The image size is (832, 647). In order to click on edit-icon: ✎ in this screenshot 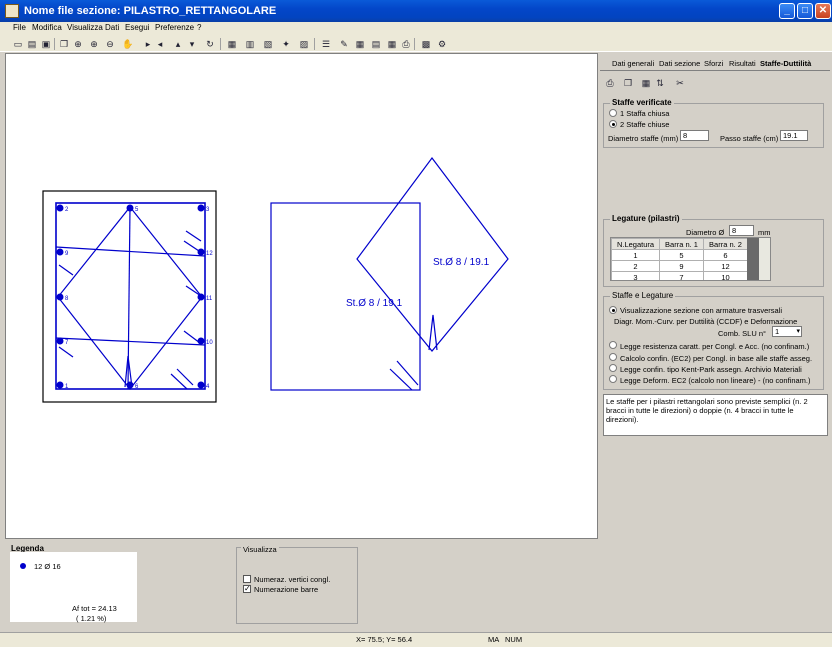, I will do `click(344, 44)`.